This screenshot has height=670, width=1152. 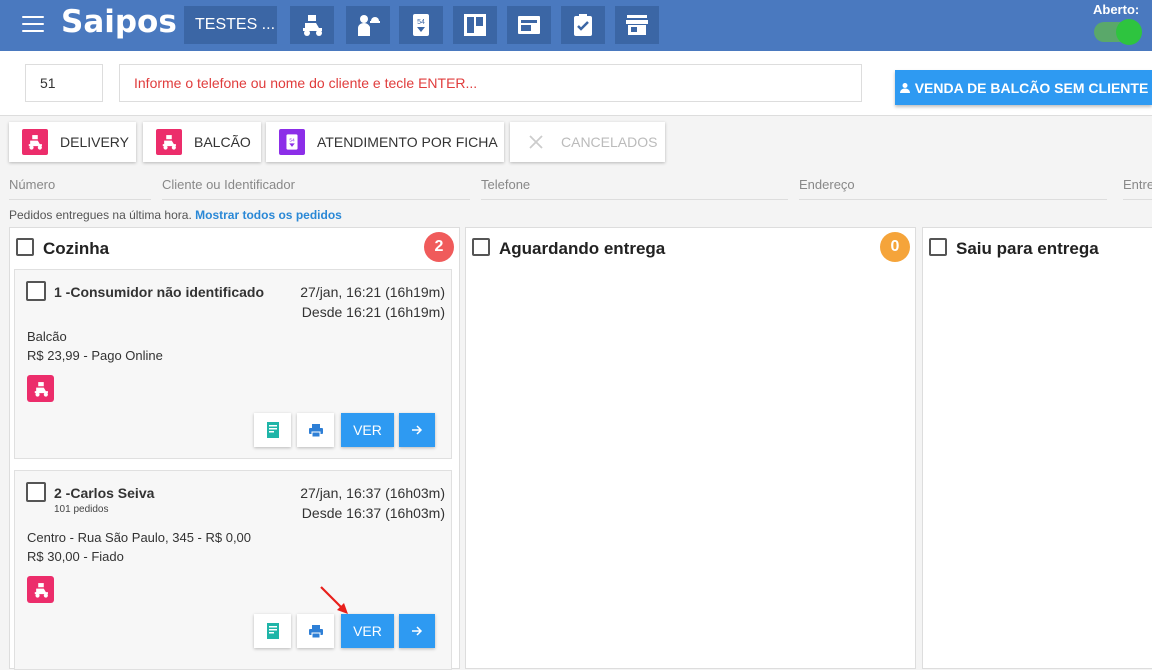 I want to click on info-text: Pedidos entregues na última hora., so click(x=100, y=215).